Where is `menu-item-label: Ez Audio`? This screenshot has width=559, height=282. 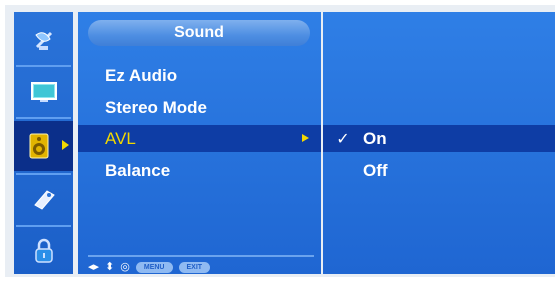
menu-item-label: Ez Audio is located at coordinates (141, 75).